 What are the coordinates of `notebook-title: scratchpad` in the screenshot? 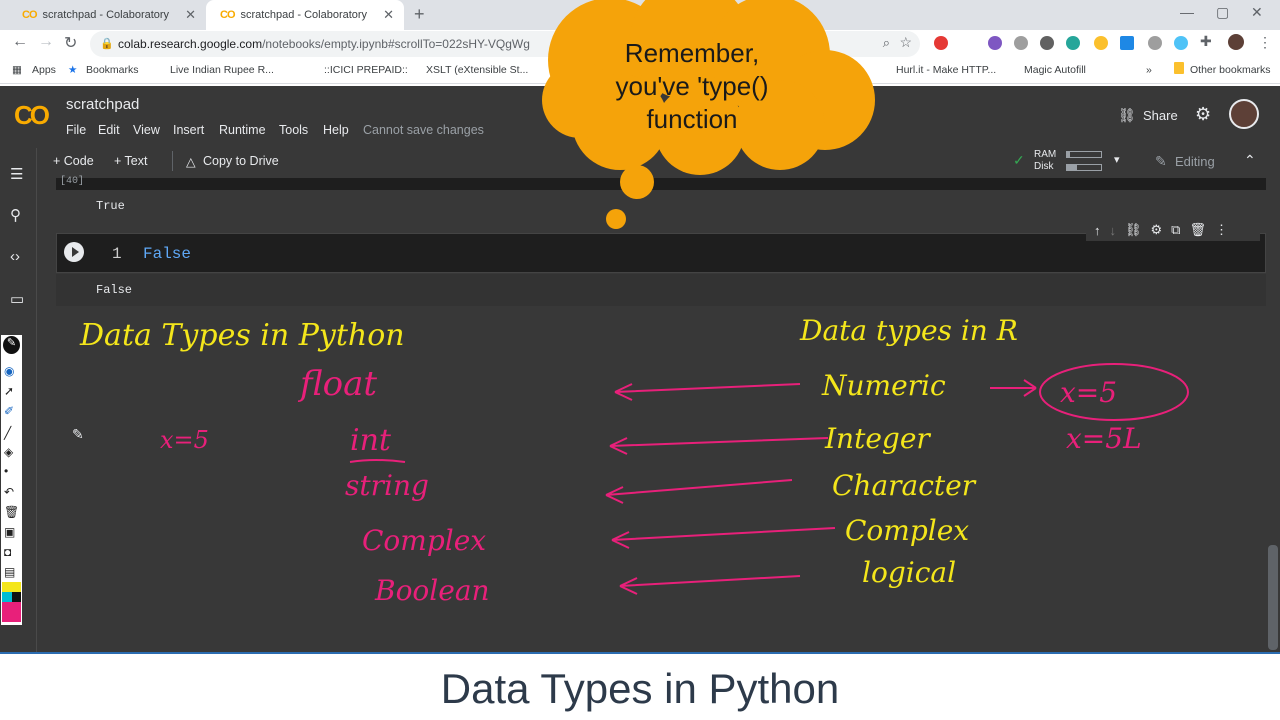 It's located at (102, 104).